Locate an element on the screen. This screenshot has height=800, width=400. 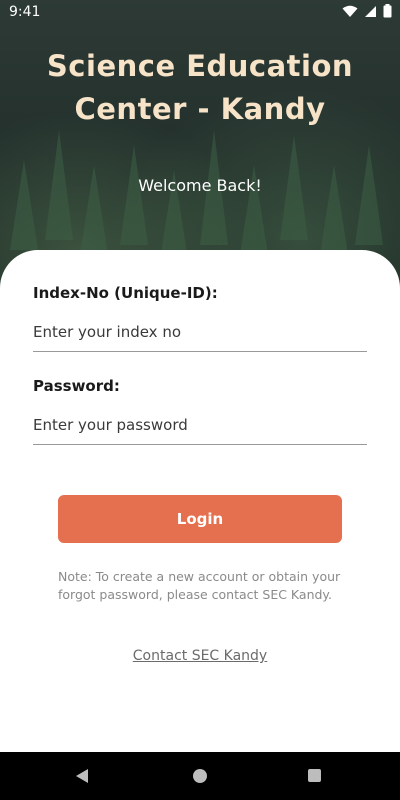
login-button: Login is located at coordinates (200, 519).